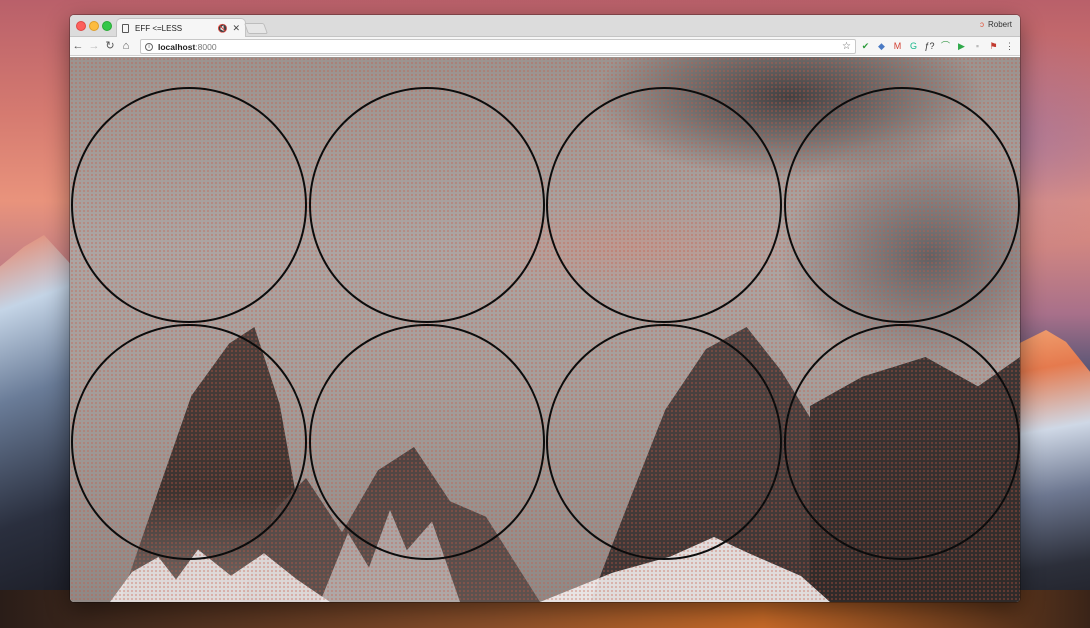 The width and height of the screenshot is (1090, 628). Describe the element at coordinates (846, 46) in the screenshot. I see `bookmark-star-icon: ☆` at that location.